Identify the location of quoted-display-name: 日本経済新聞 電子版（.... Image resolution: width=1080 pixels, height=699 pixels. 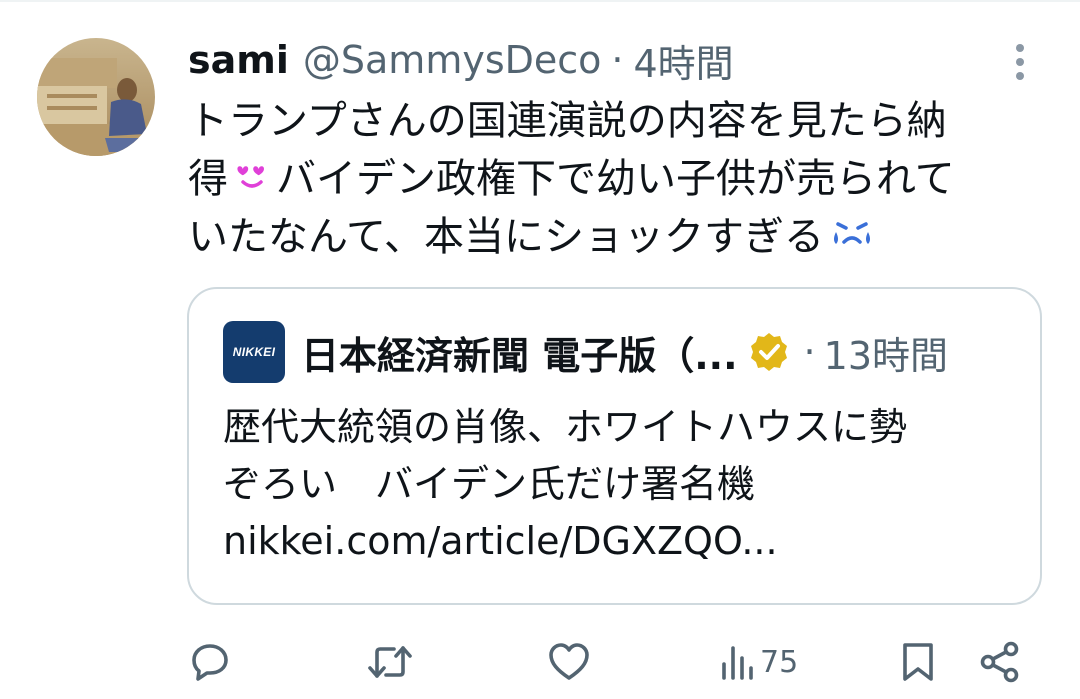
(519, 352).